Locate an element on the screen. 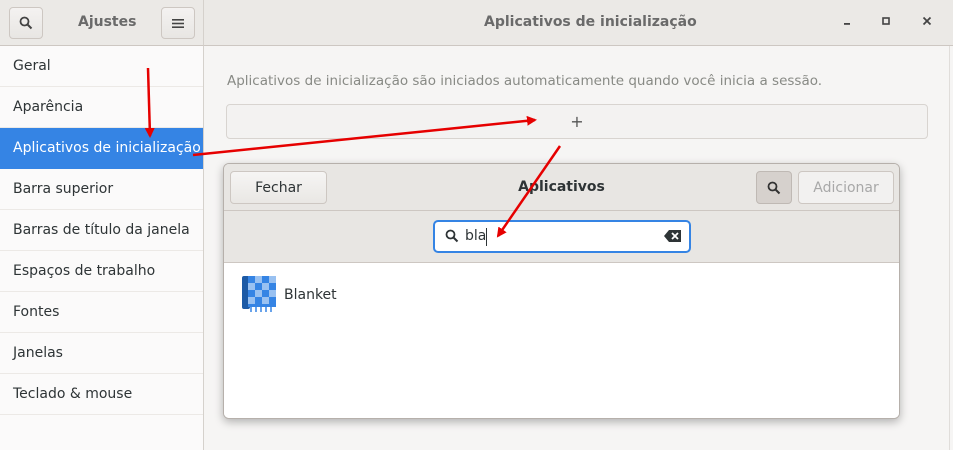 This screenshot has width=953, height=450. divider is located at coordinates (949, 248).